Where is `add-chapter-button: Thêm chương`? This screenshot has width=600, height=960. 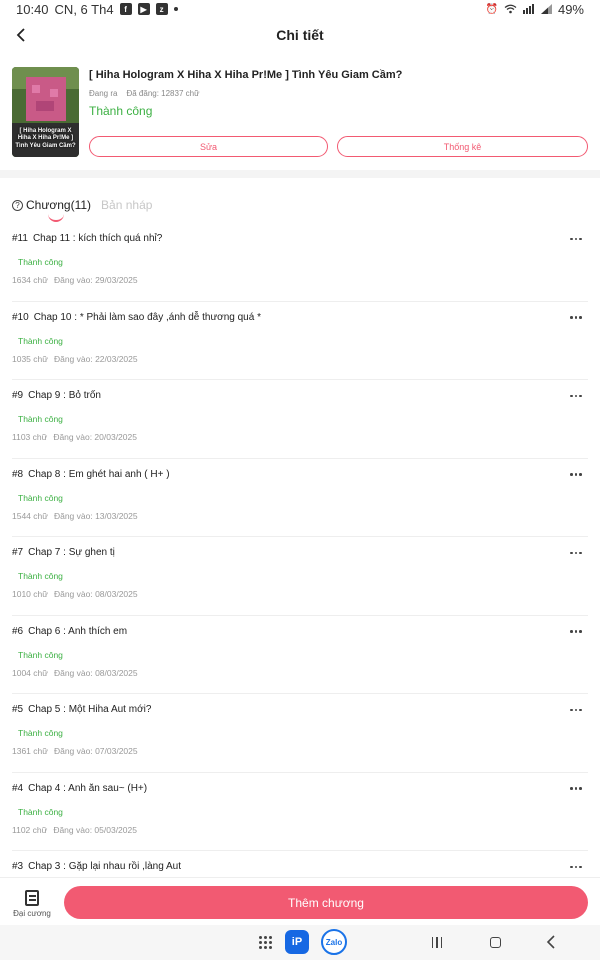 add-chapter-button: Thêm chương is located at coordinates (326, 902).